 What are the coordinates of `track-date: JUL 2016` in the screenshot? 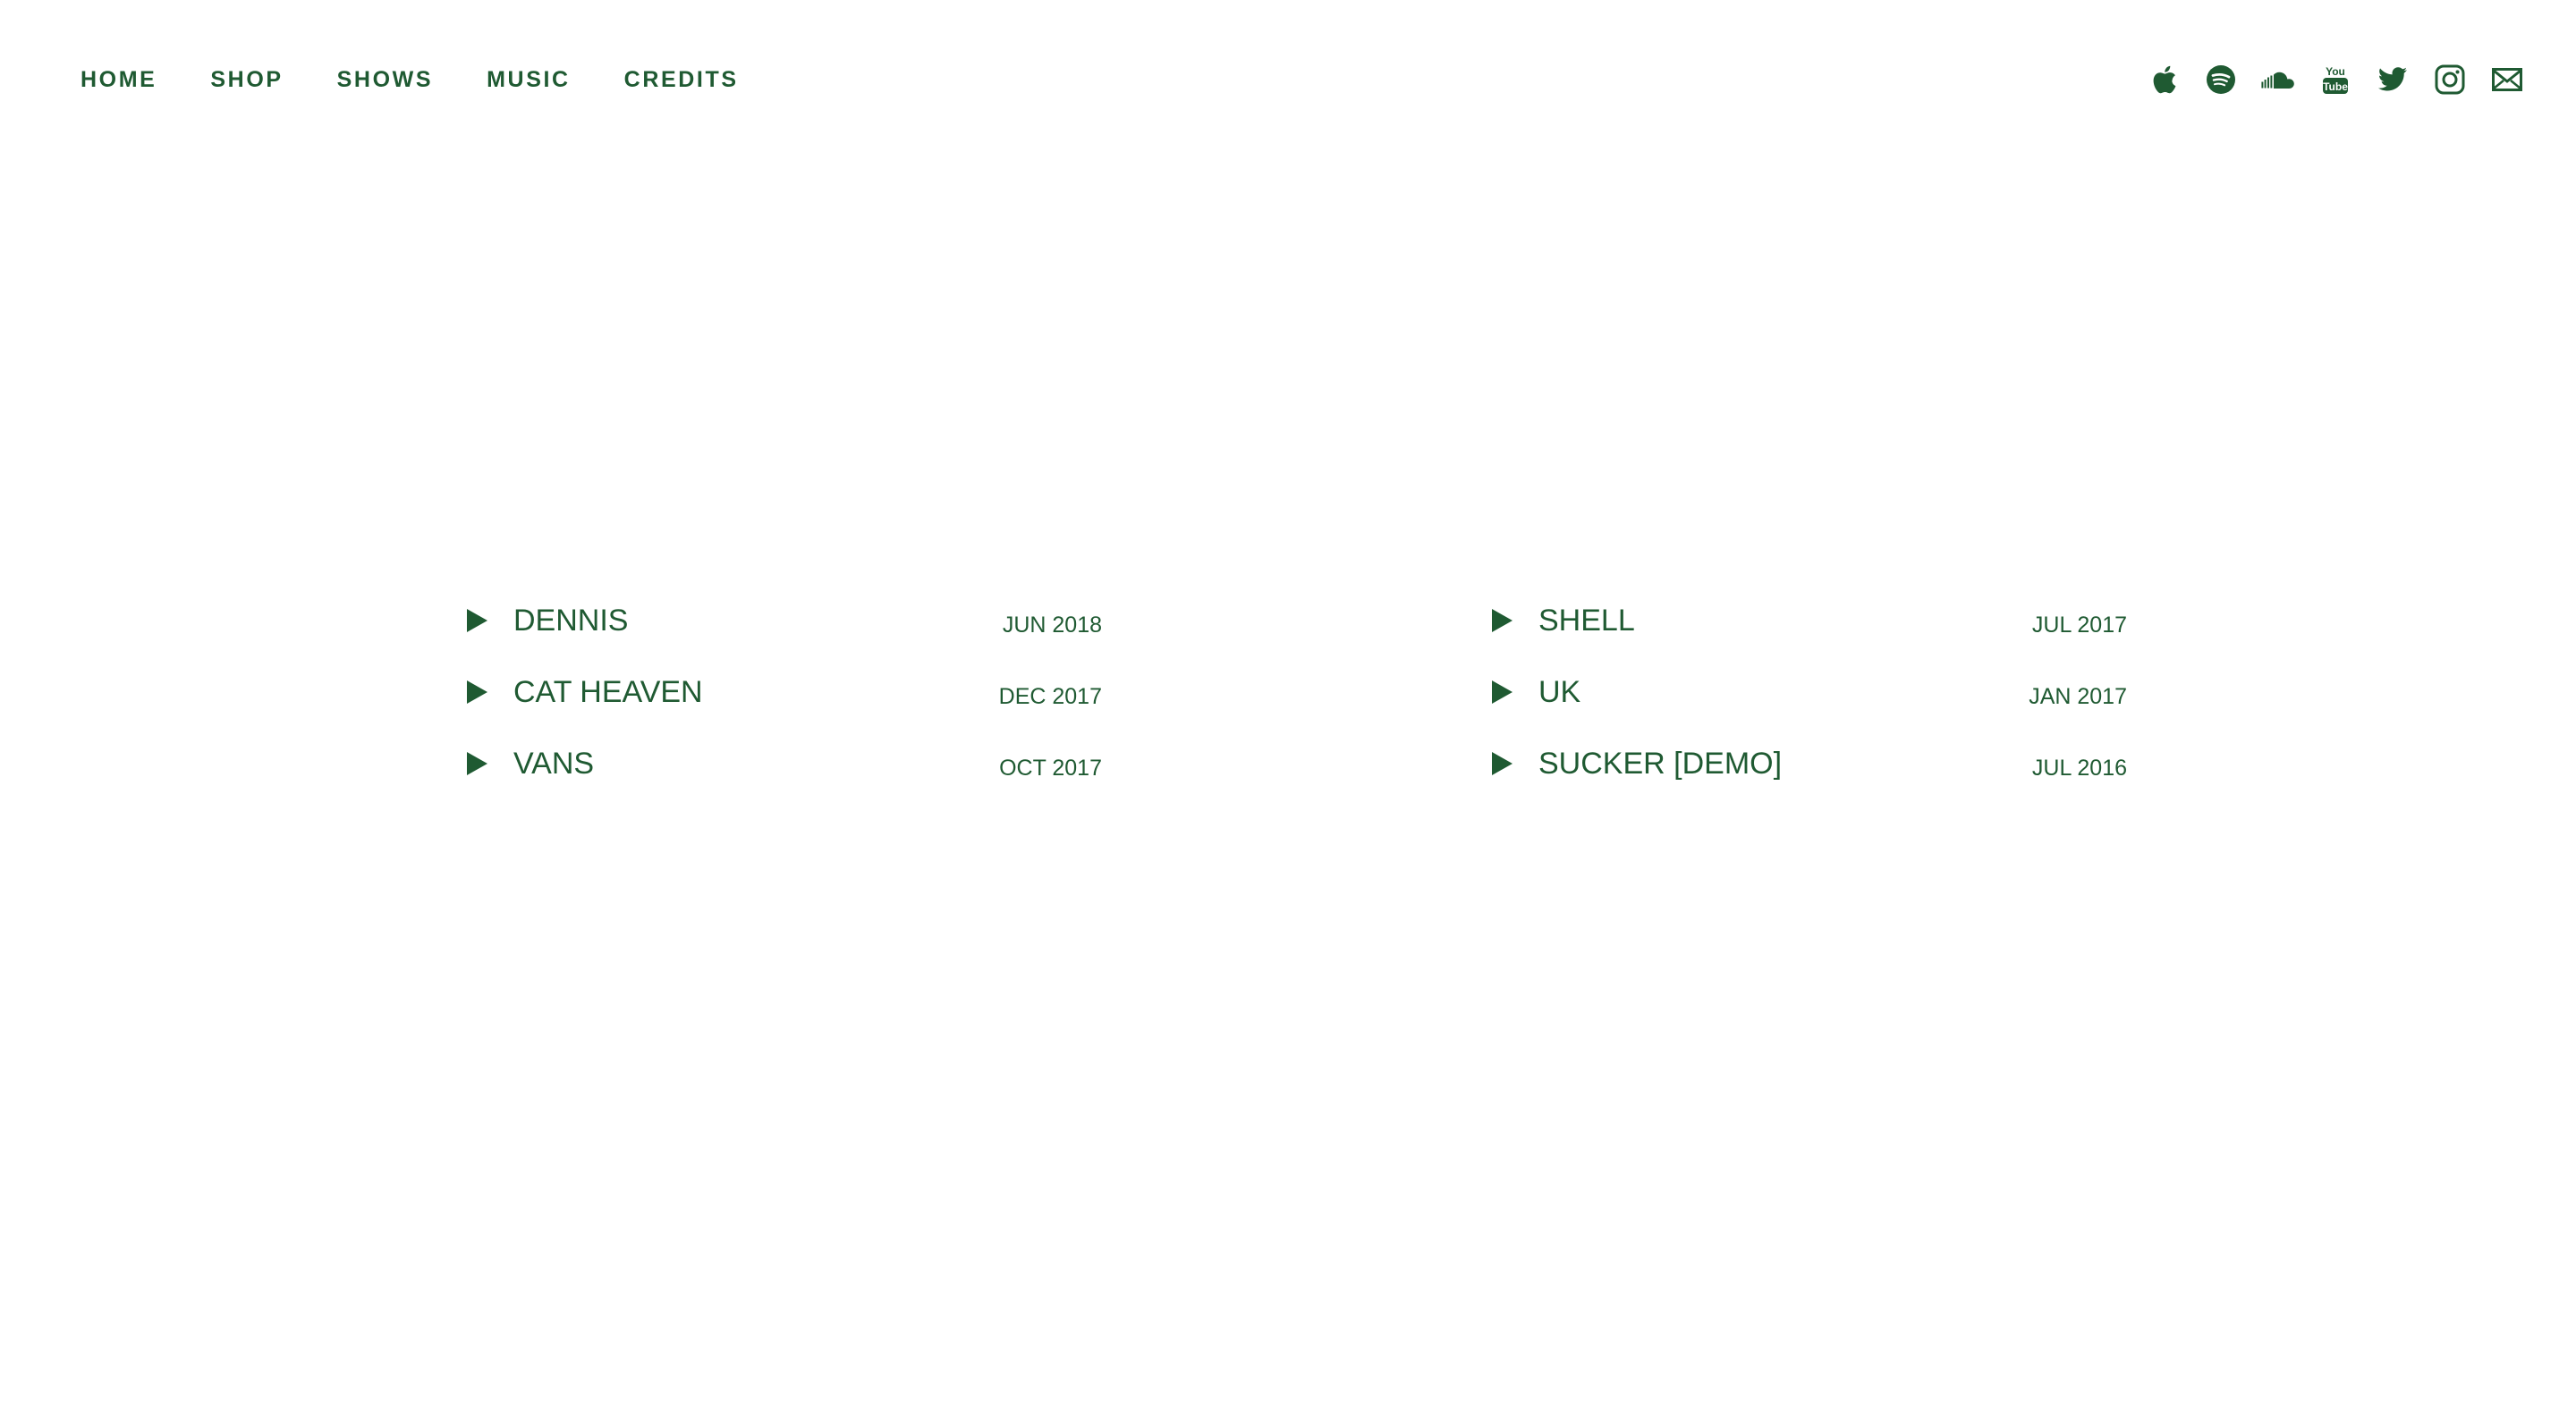 It's located at (2079, 768).